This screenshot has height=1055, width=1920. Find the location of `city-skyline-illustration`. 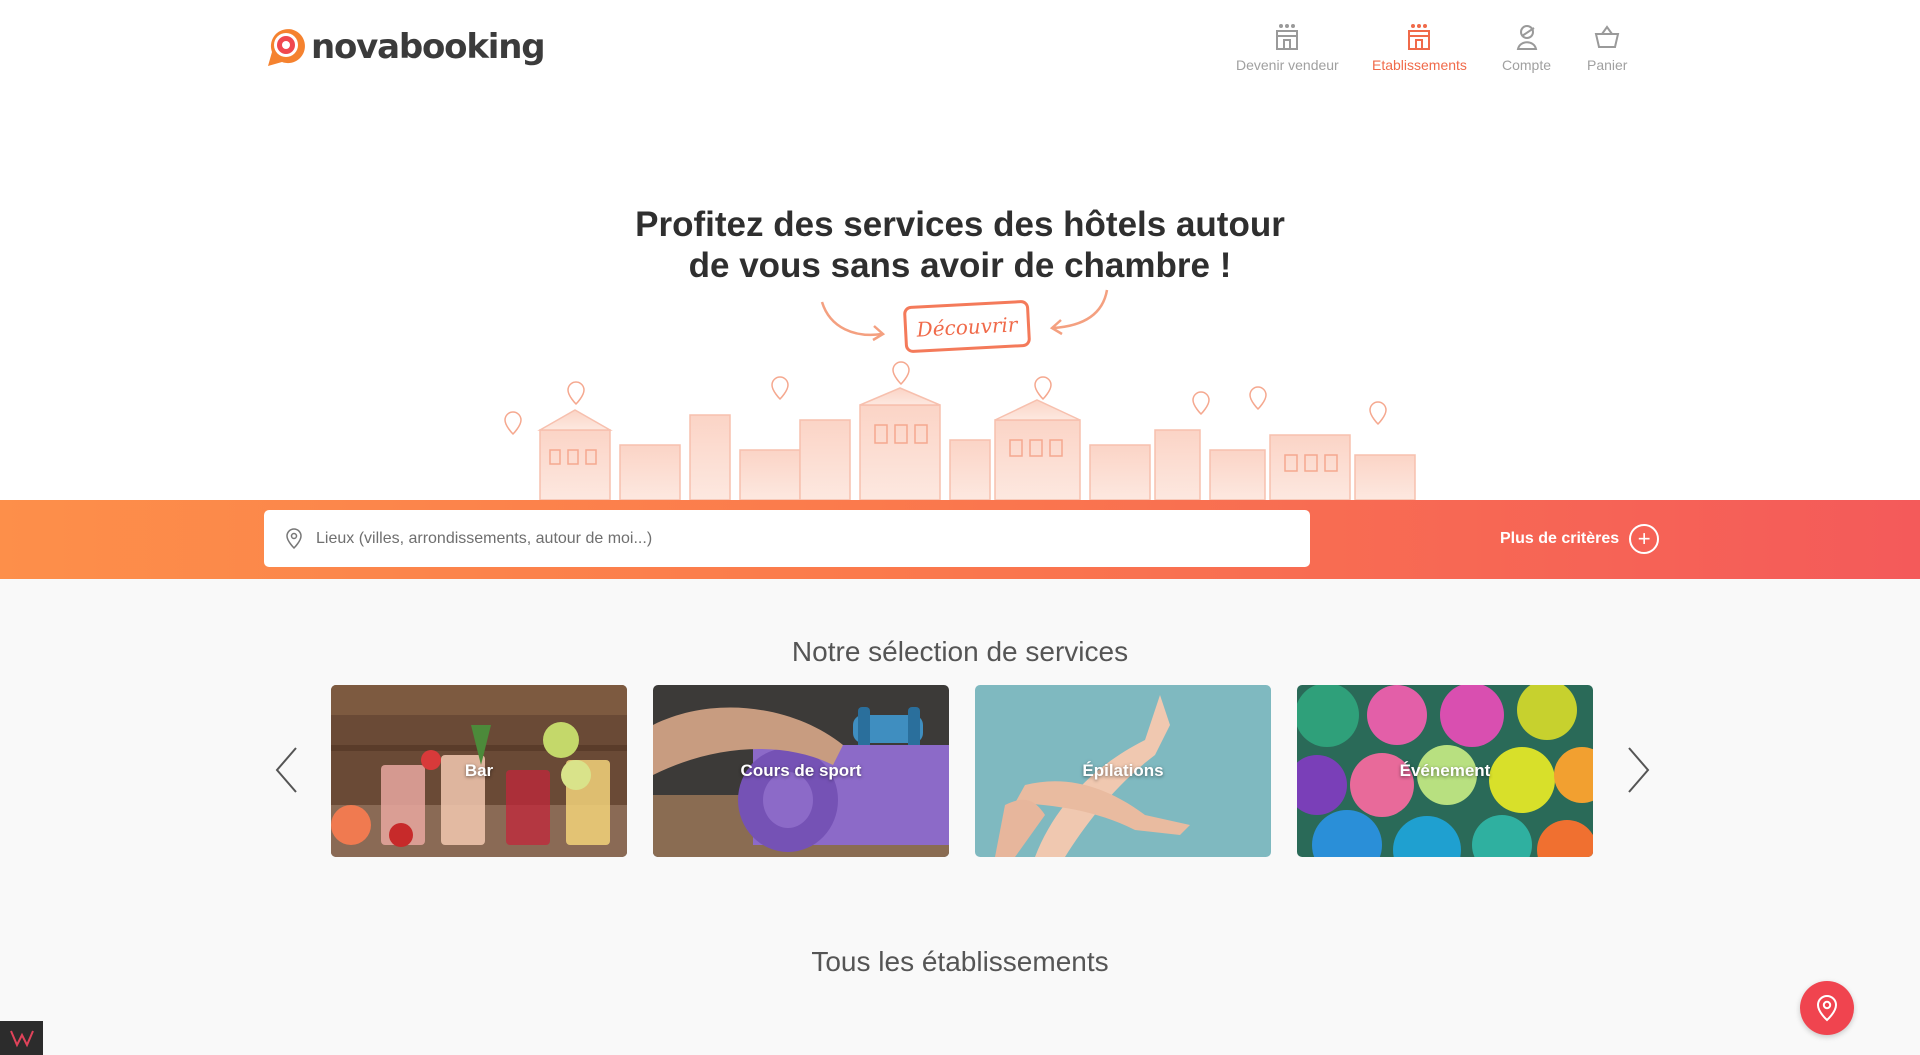

city-skyline-illustration is located at coordinates (960, 430).